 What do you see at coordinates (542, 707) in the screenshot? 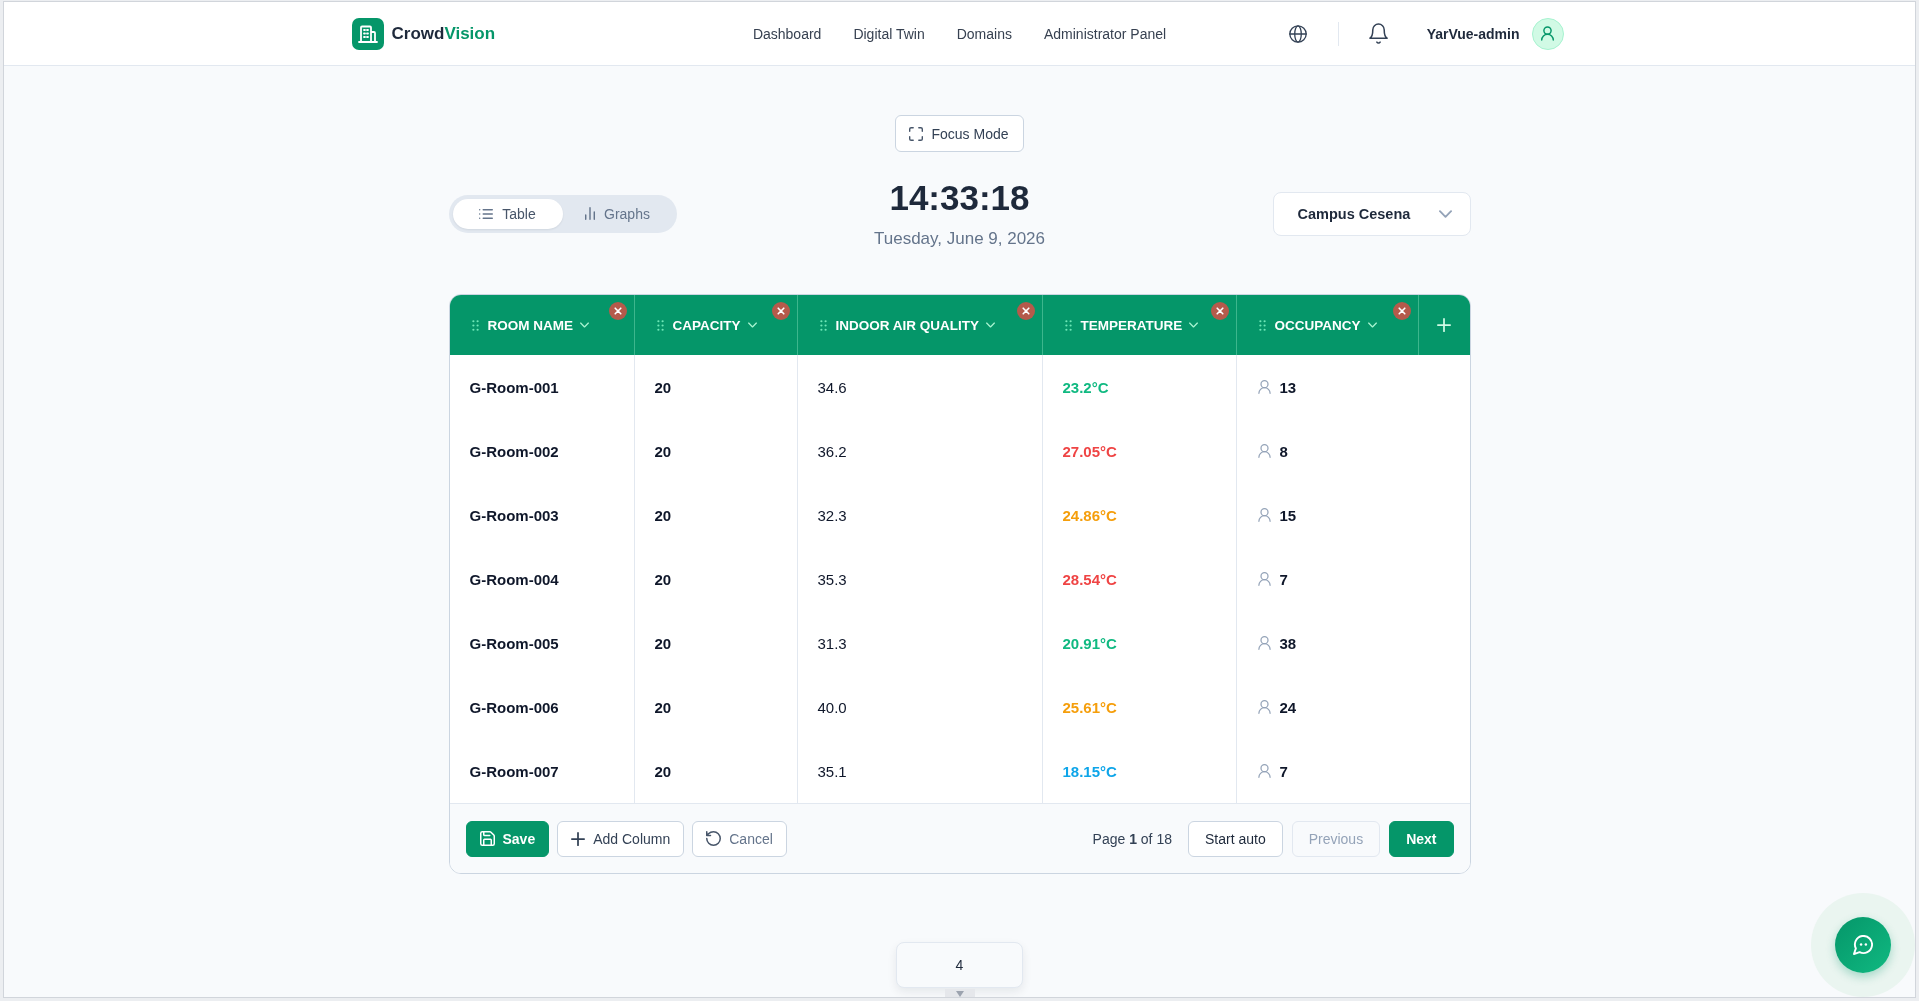
I see `table-cell: G-Room-006` at bounding box center [542, 707].